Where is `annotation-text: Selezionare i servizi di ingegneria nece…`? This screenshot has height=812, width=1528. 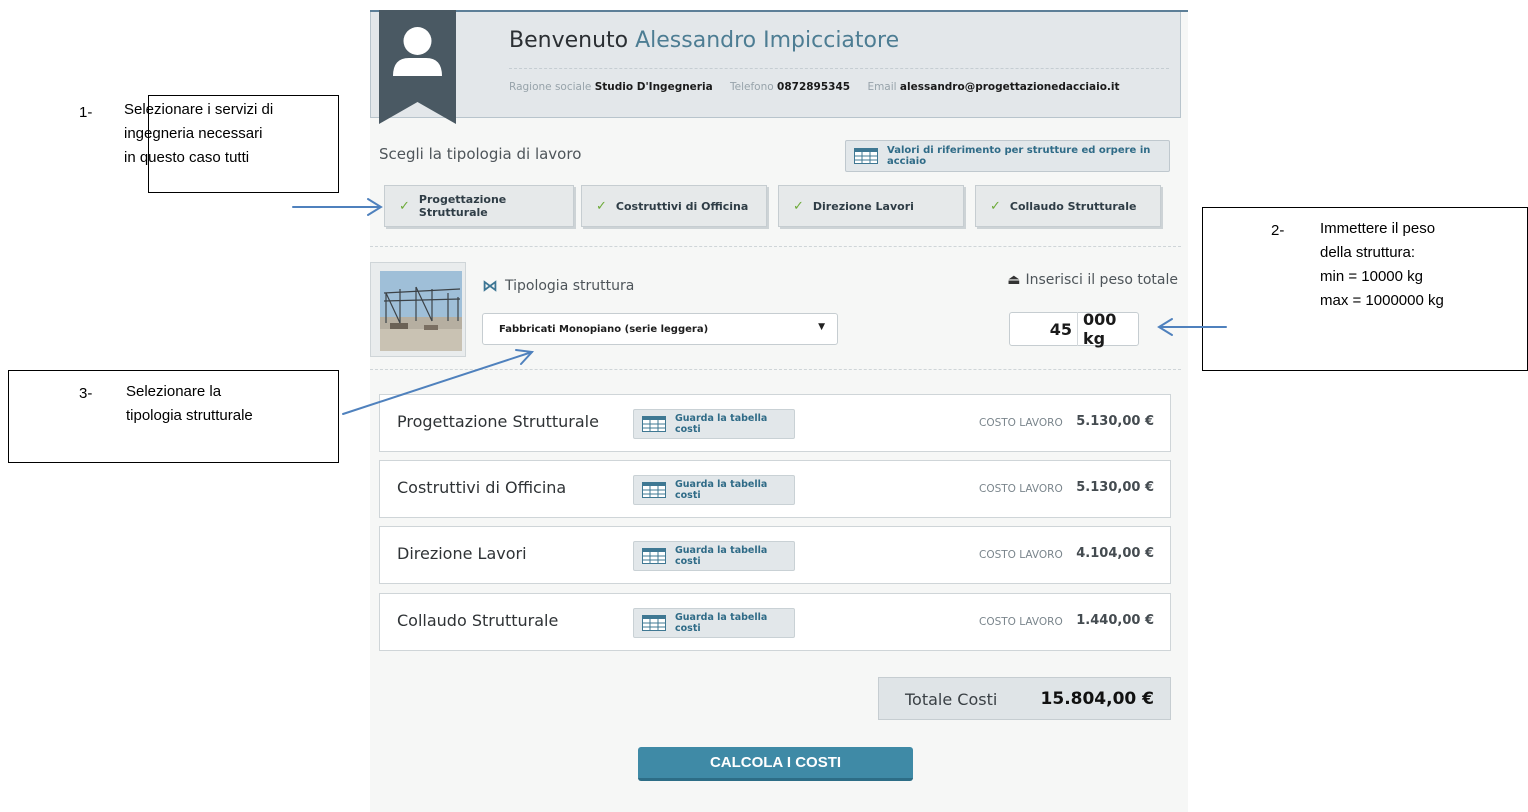 annotation-text: Selezionare i servizi di ingegneria nece… is located at coordinates (198, 134).